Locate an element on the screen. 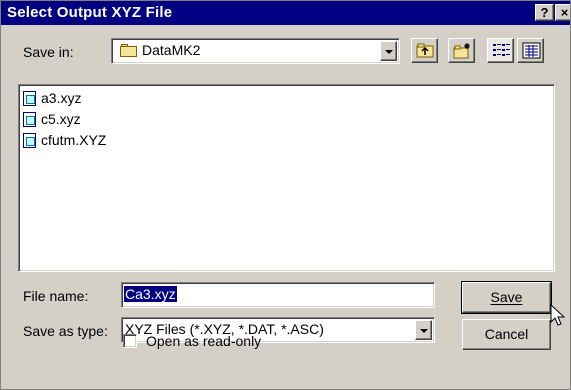 The height and width of the screenshot is (390, 571). file-name-label: File name: is located at coordinates (56, 296).